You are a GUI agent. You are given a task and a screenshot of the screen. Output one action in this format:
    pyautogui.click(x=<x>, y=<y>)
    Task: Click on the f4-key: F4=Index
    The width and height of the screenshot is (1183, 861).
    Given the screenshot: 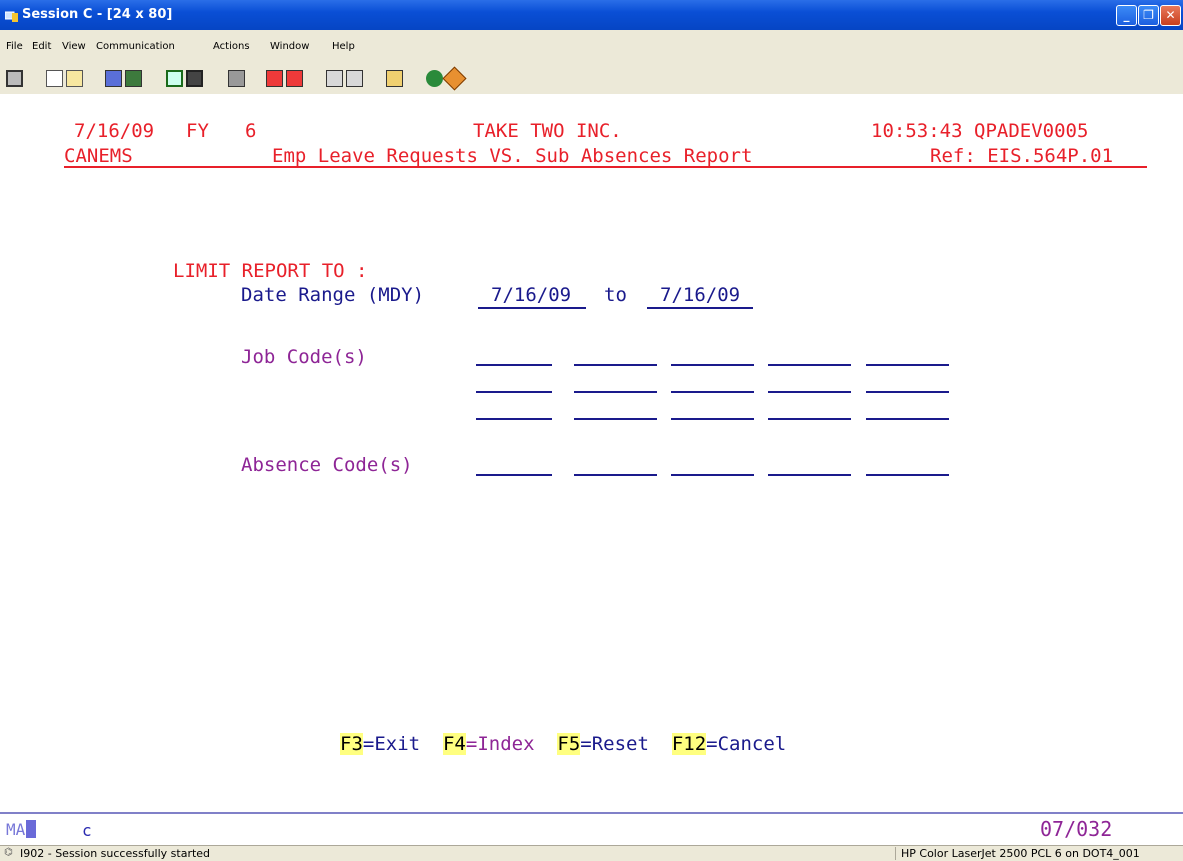 What is the action you would take?
    pyautogui.click(x=488, y=744)
    